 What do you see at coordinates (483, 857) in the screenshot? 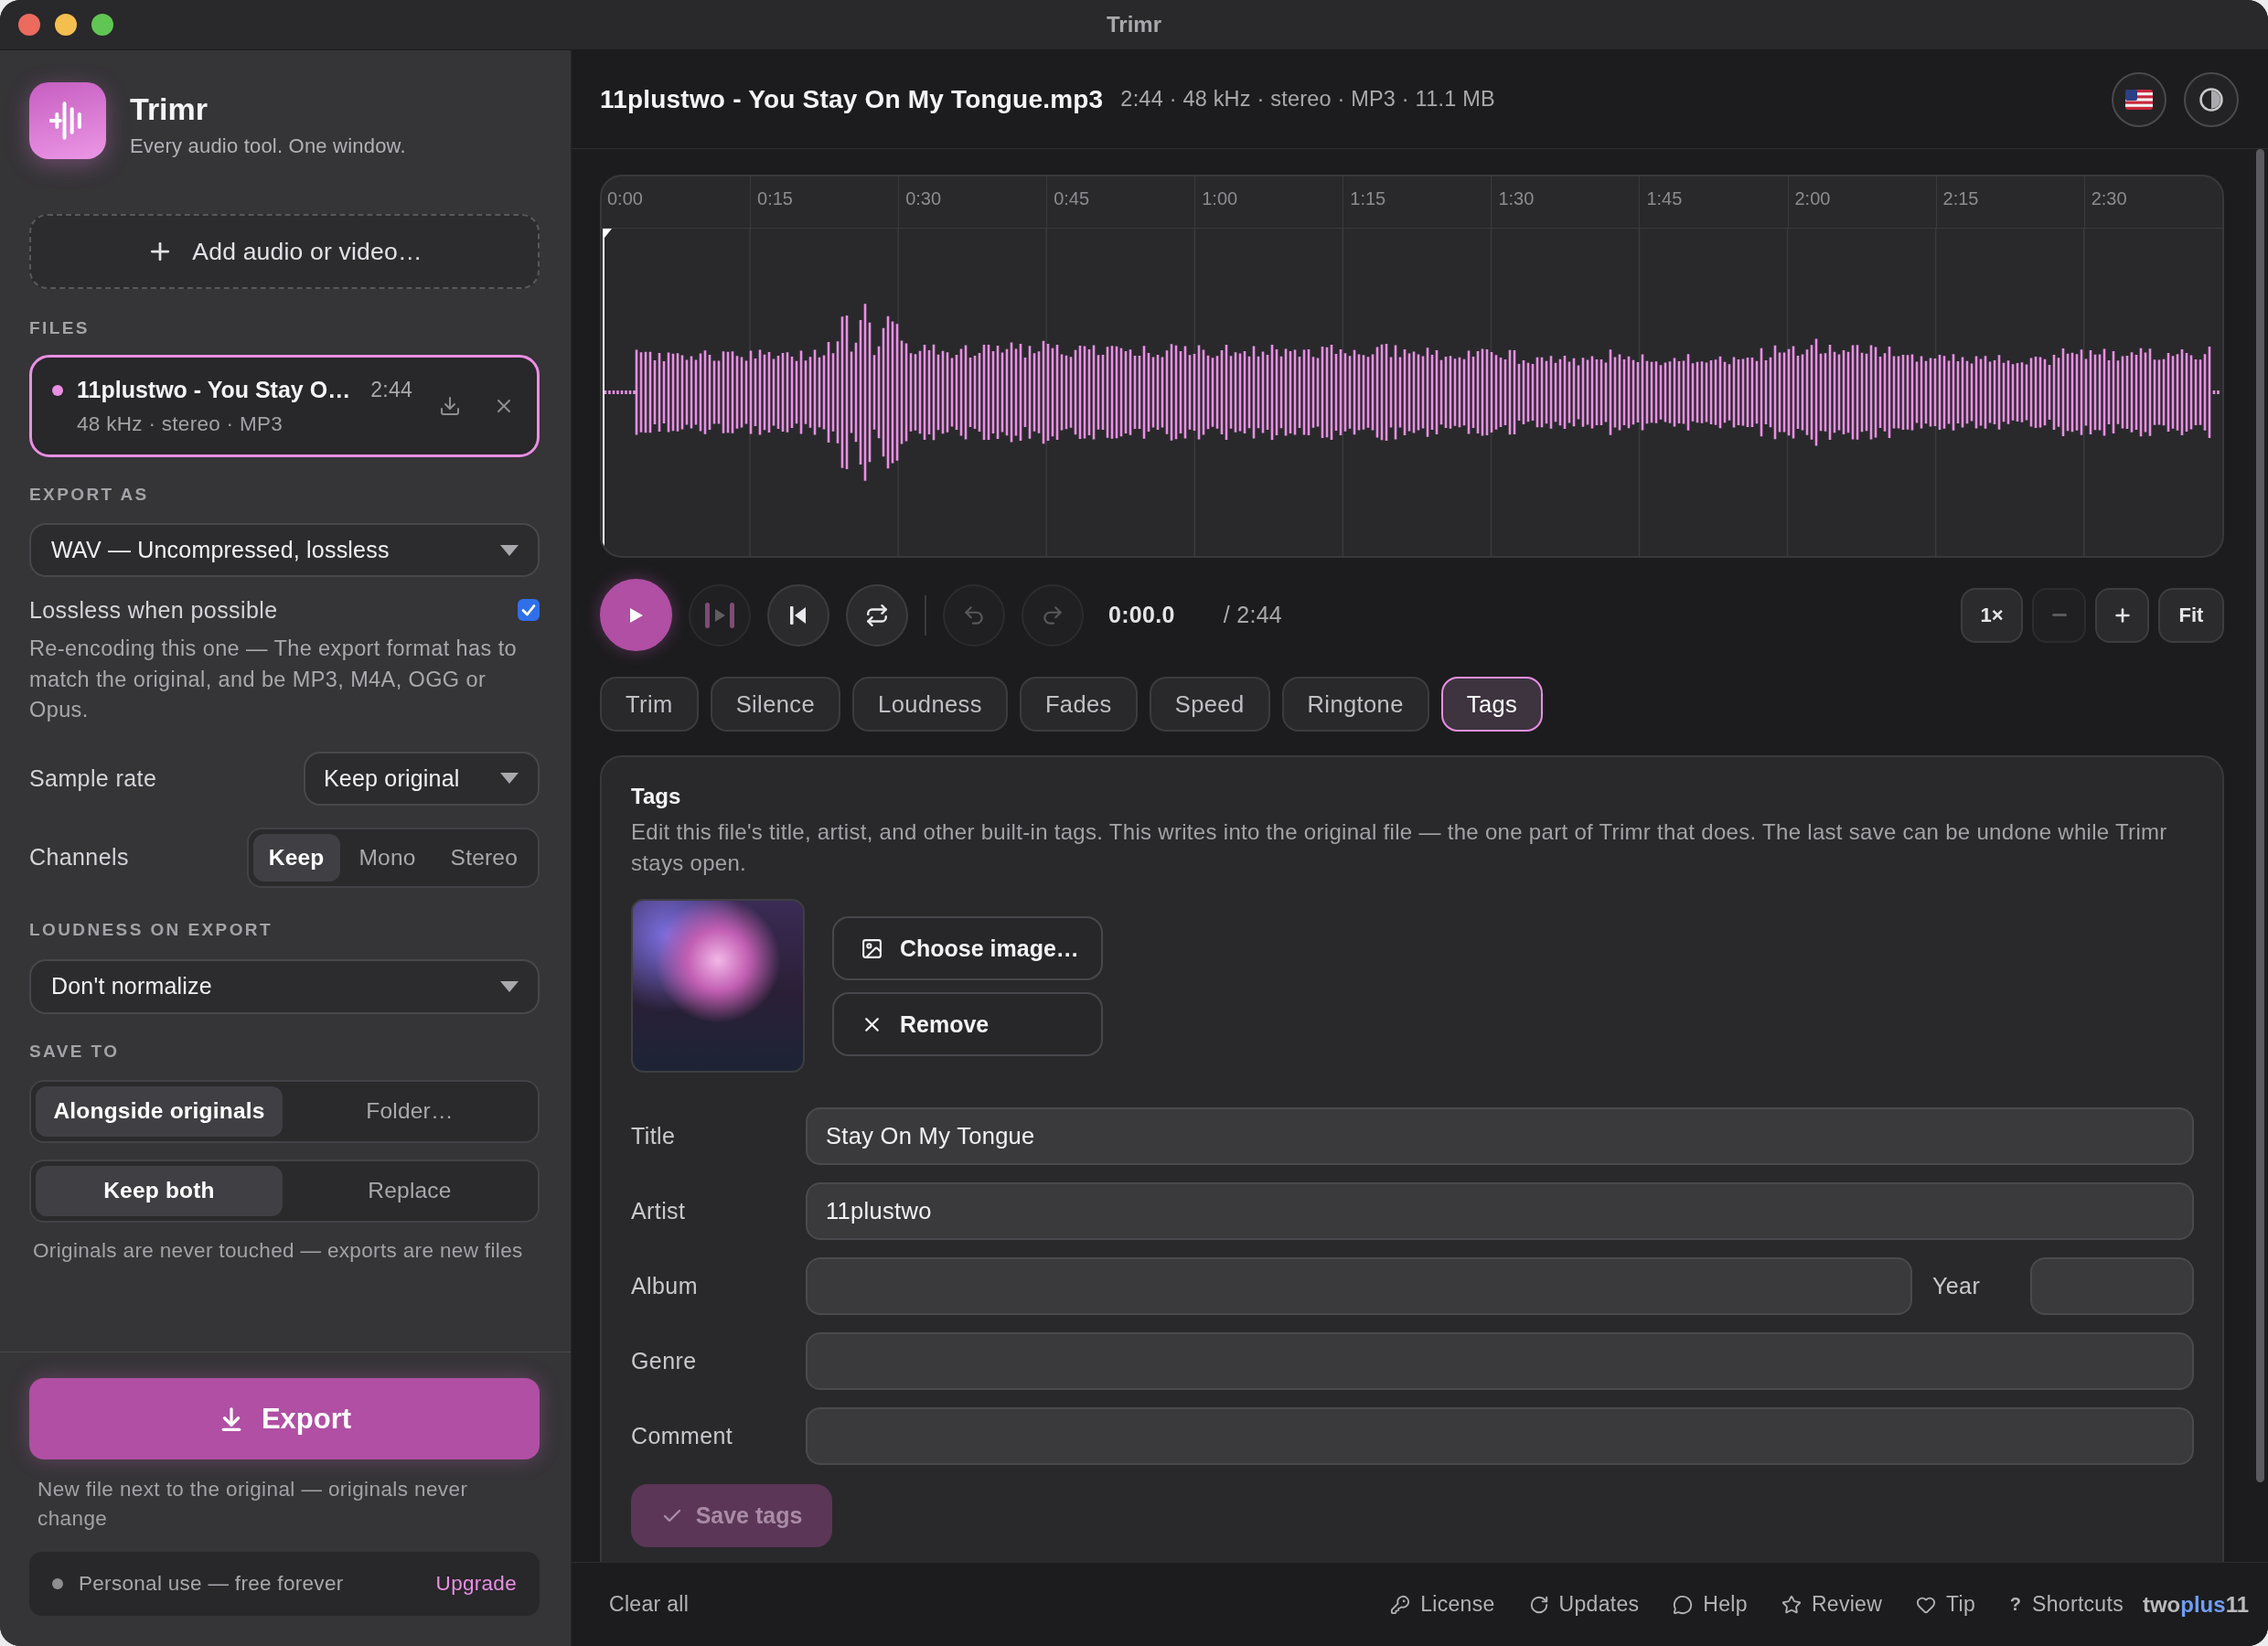
I see `segment-option: Stereo` at bounding box center [483, 857].